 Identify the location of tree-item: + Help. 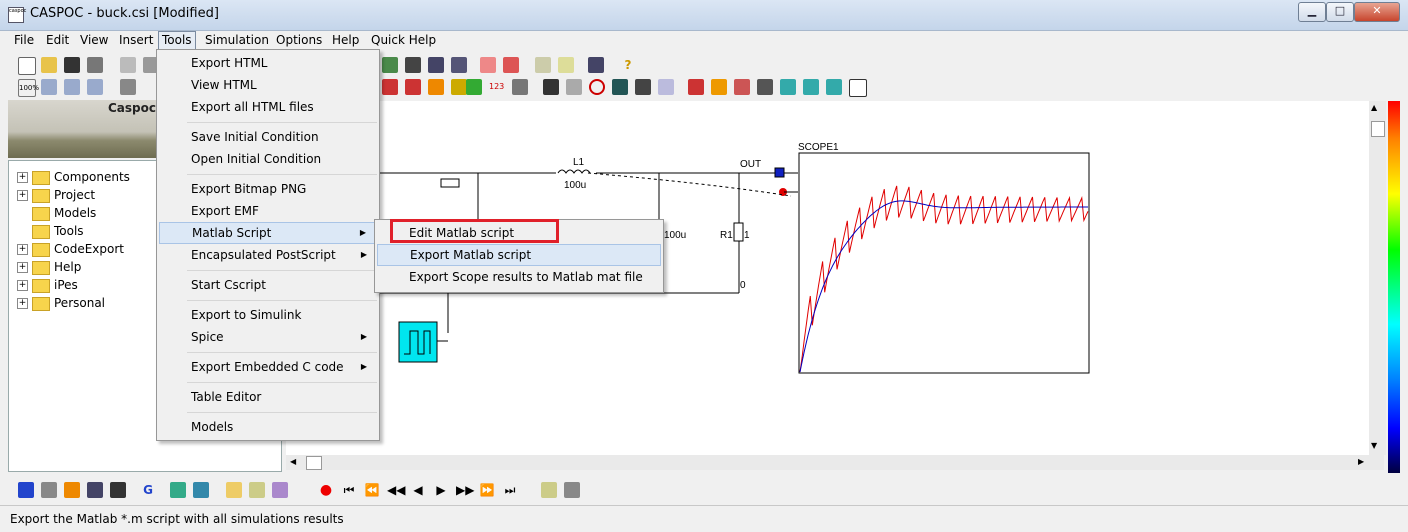
(49, 267).